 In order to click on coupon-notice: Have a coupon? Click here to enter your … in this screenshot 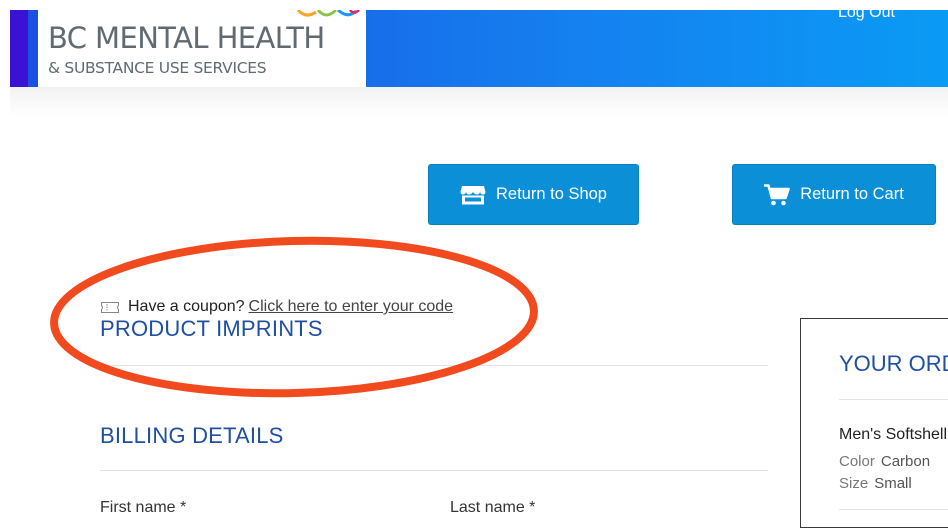, I will do `click(277, 307)`.